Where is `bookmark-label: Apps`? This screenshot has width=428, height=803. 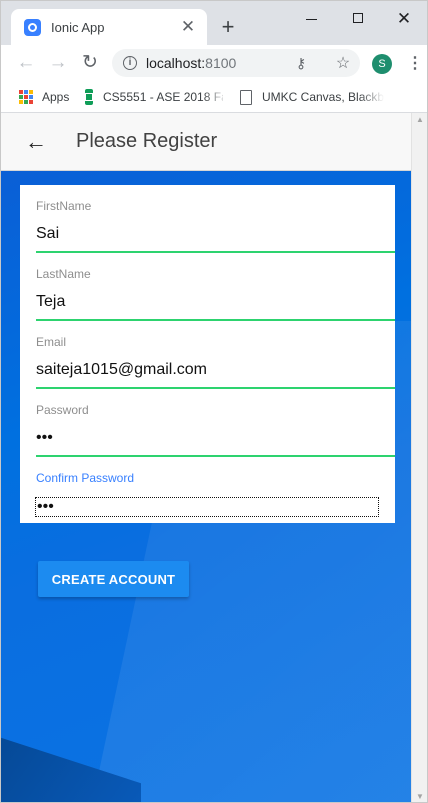 bookmark-label: Apps is located at coordinates (56, 97).